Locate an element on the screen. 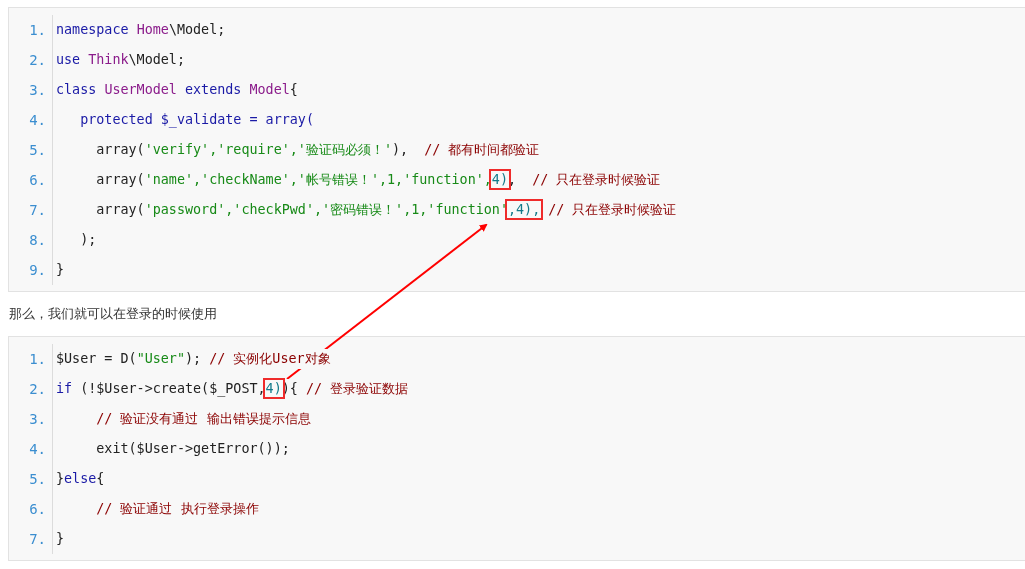 This screenshot has height=569, width=1025. paragraph: 那么，我们就可以在登录的时候使用 is located at coordinates (113, 314).